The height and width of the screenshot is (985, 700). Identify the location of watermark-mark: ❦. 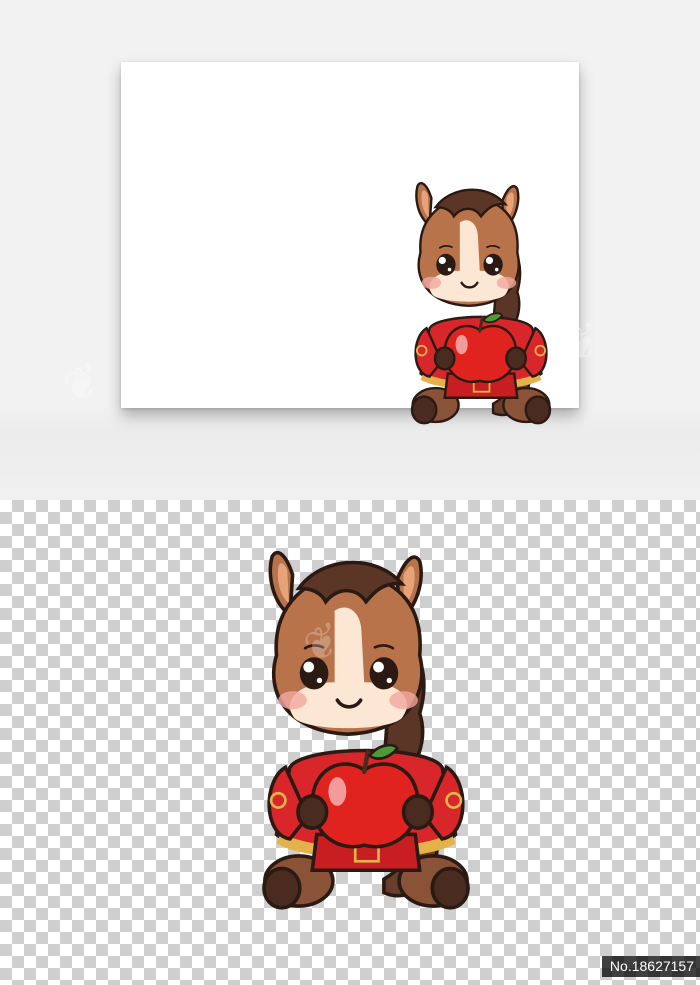
(78, 385).